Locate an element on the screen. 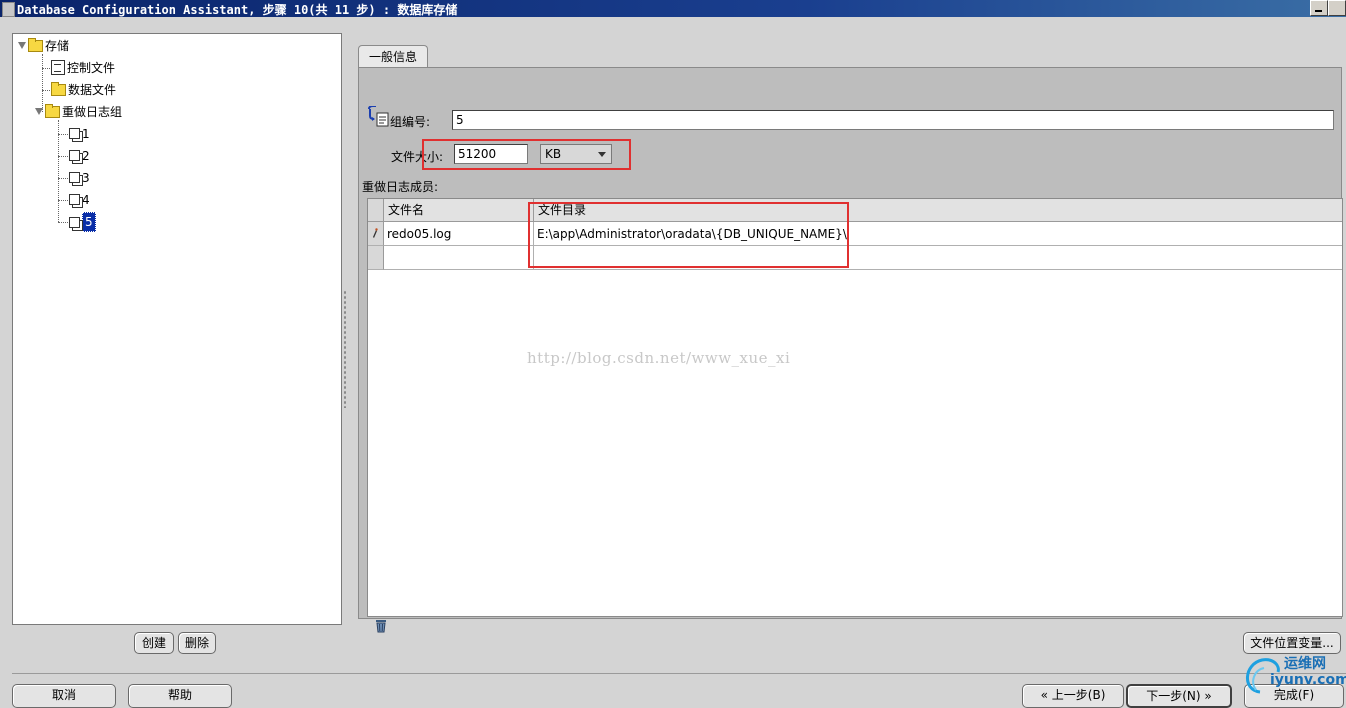 The height and width of the screenshot is (708, 1346). minimize-button is located at coordinates (1319, 8).